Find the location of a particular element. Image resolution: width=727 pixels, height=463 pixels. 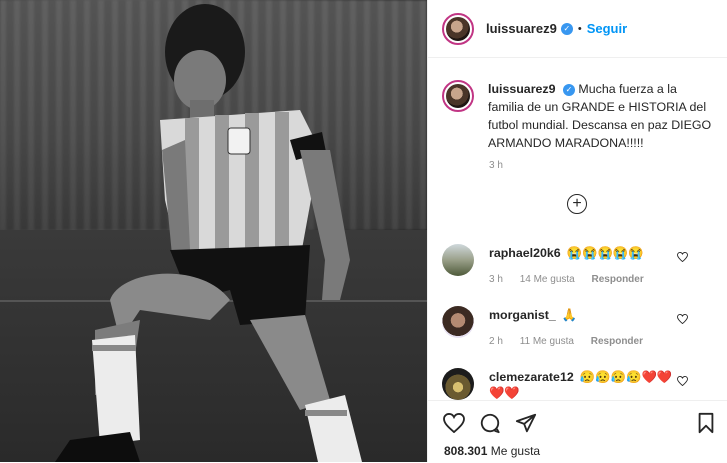

follow-button: Seguir is located at coordinates (607, 28).